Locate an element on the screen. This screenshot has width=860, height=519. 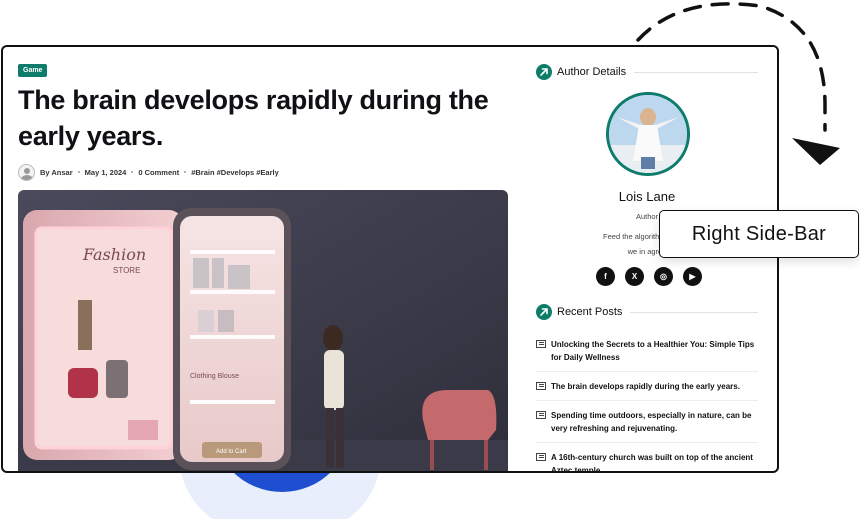
image-product-text: Clothing Blouse is located at coordinates (214, 376).